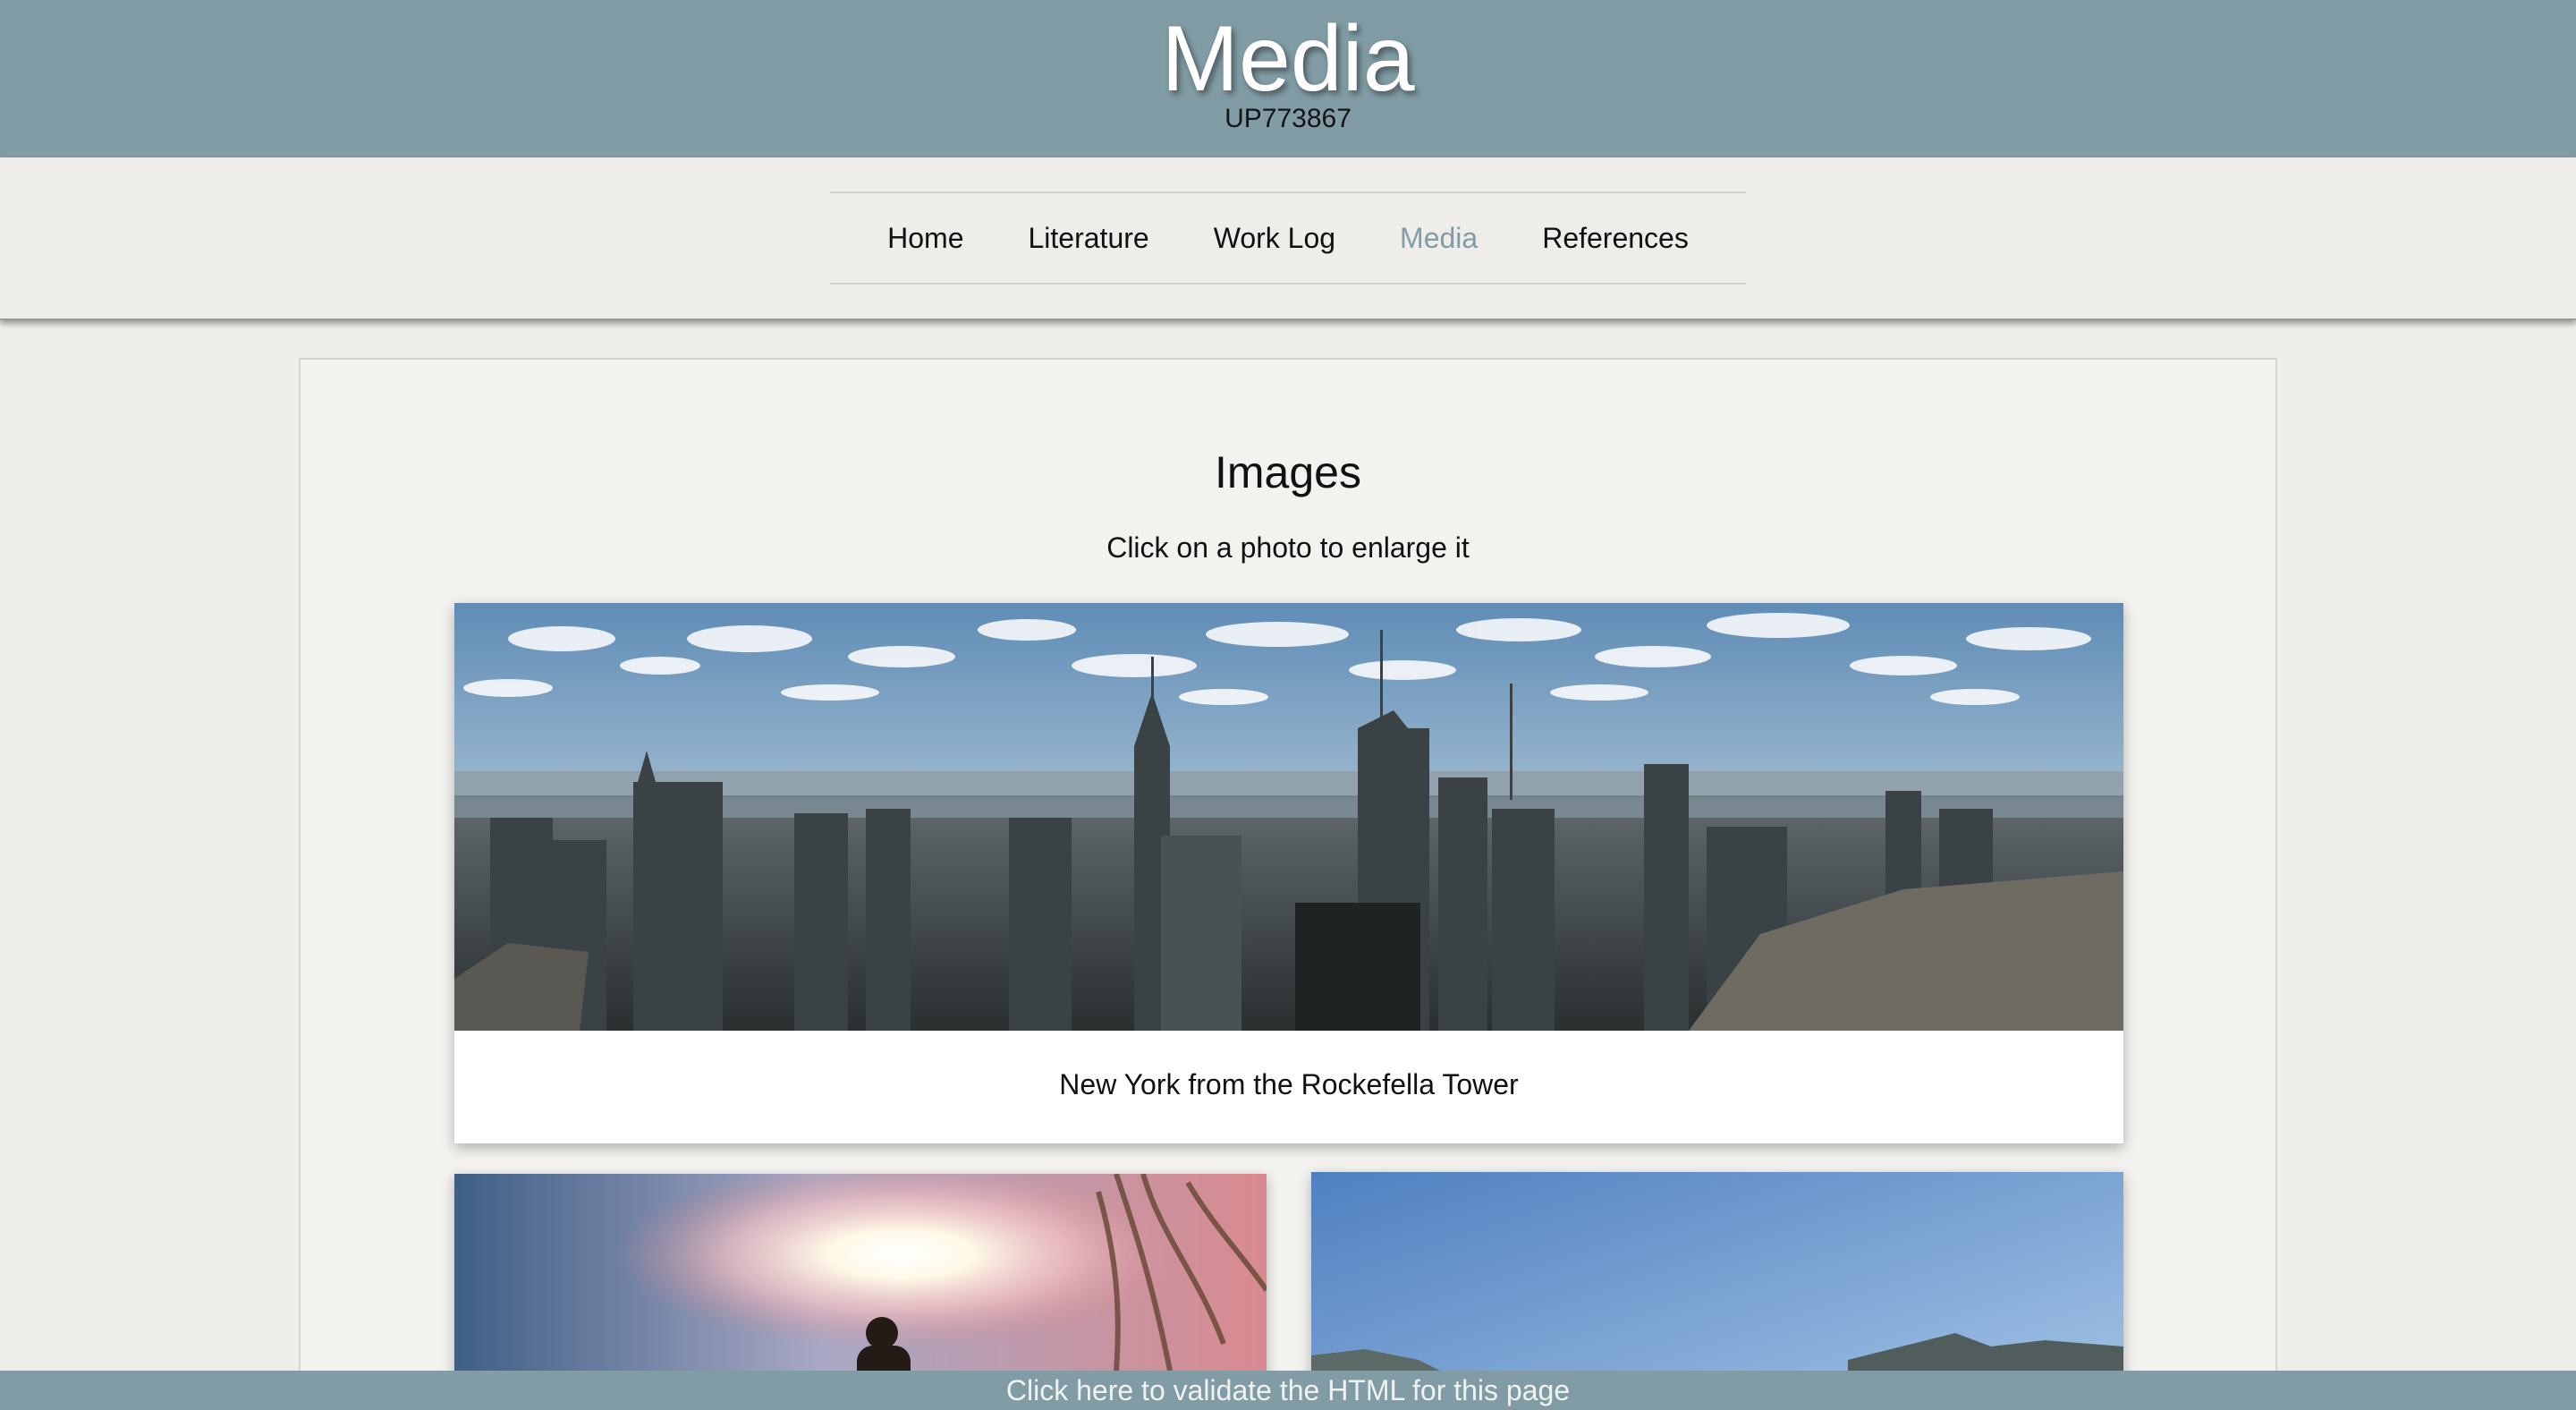 The image size is (2576, 1410). Describe the element at coordinates (1288, 119) in the screenshot. I see `student-id: UP773867` at that location.